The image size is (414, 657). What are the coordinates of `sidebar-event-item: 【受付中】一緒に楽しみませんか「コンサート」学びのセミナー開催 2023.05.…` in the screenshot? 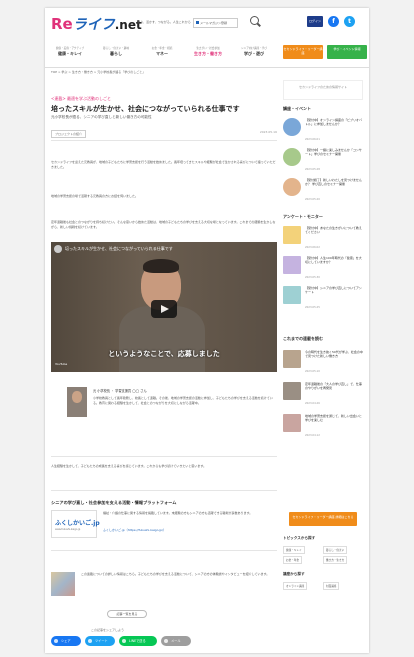 It's located at (323, 161).